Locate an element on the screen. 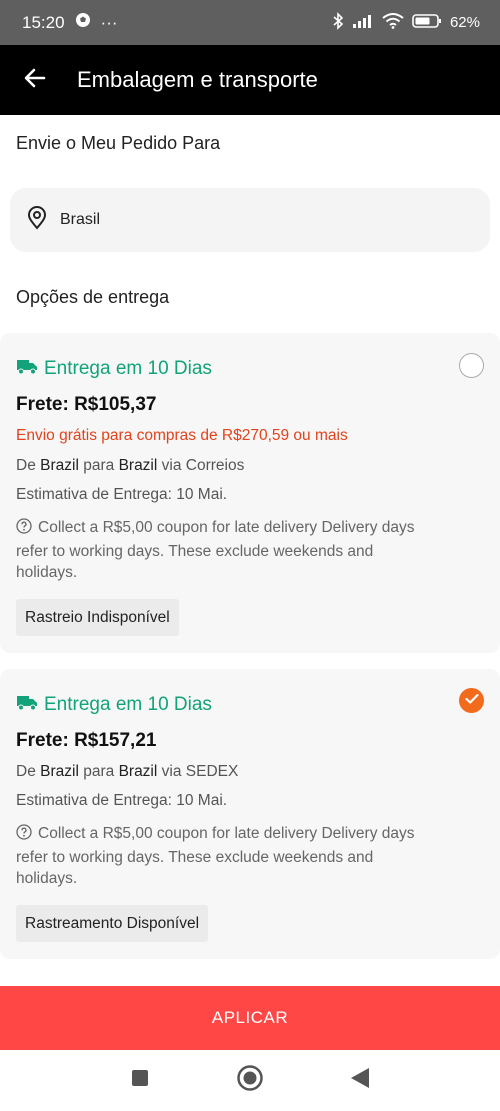  system-nav-bar is located at coordinates (250, 1080).